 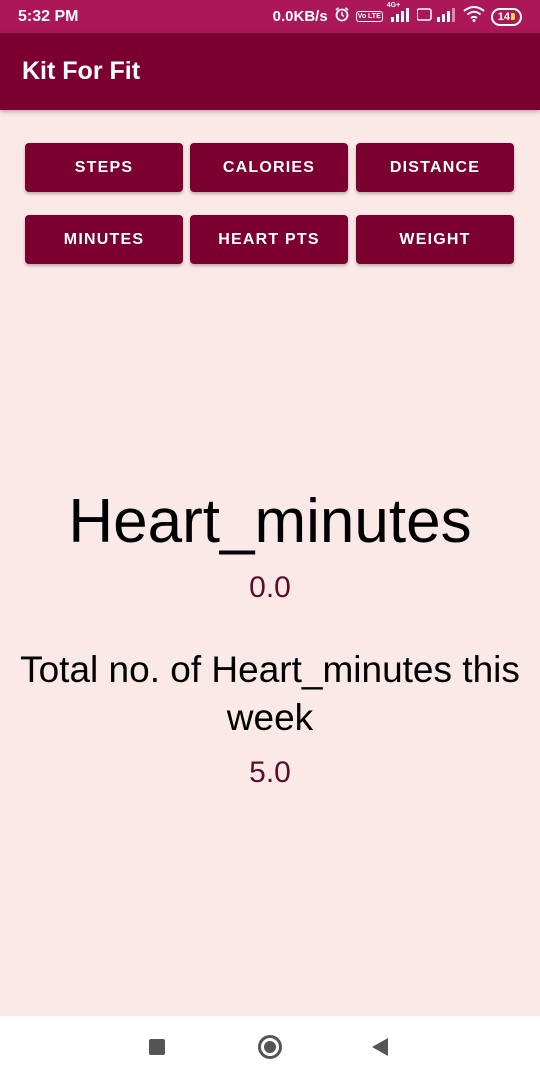 I want to click on home-icon-dot, so click(x=270, y=1047).